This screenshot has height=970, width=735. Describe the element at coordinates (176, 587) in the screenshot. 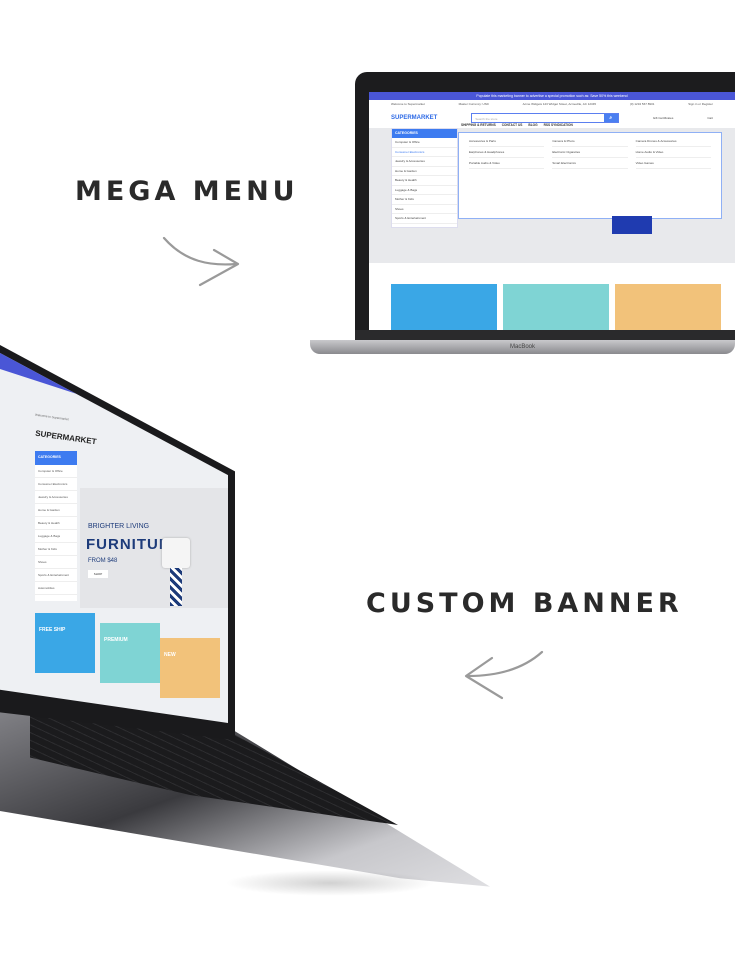

I see `lamp-base-image` at that location.